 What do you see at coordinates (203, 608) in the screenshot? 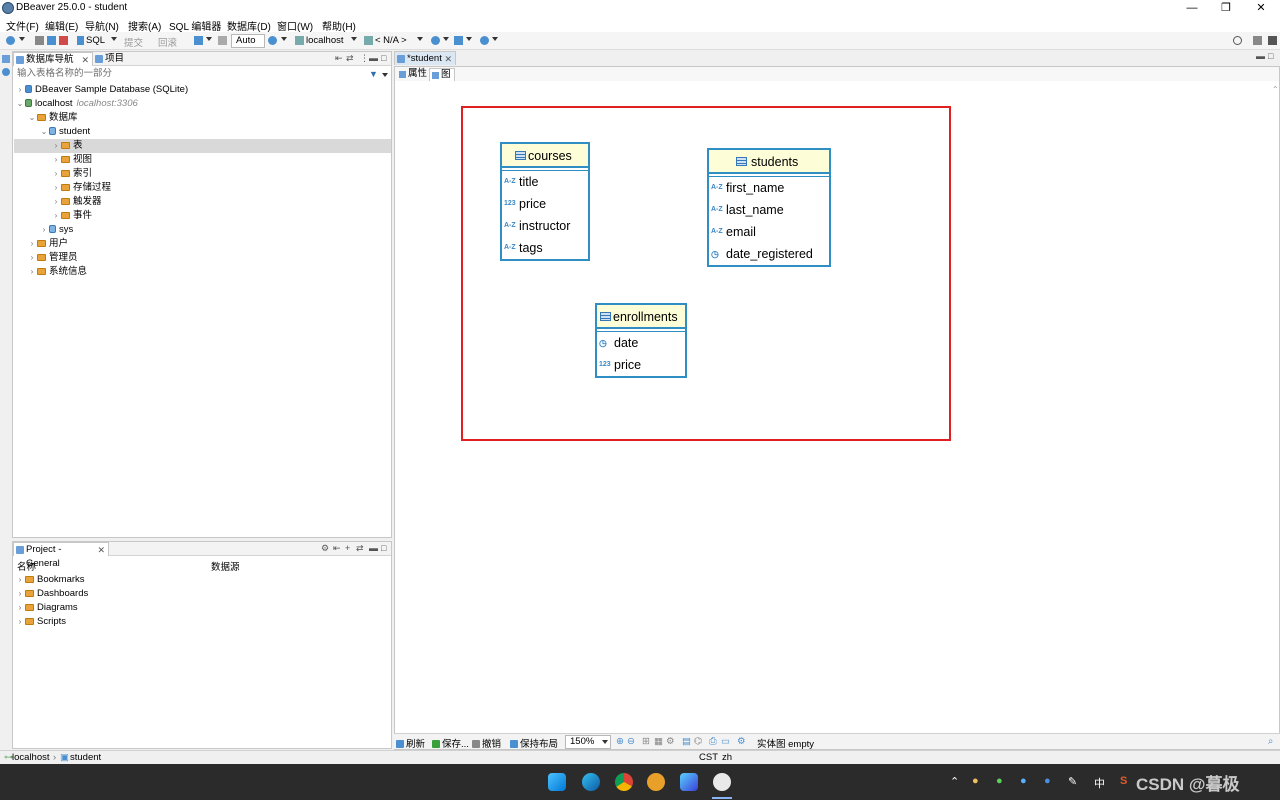
I see `project-item-diagrams: › Diagrams` at bounding box center [203, 608].